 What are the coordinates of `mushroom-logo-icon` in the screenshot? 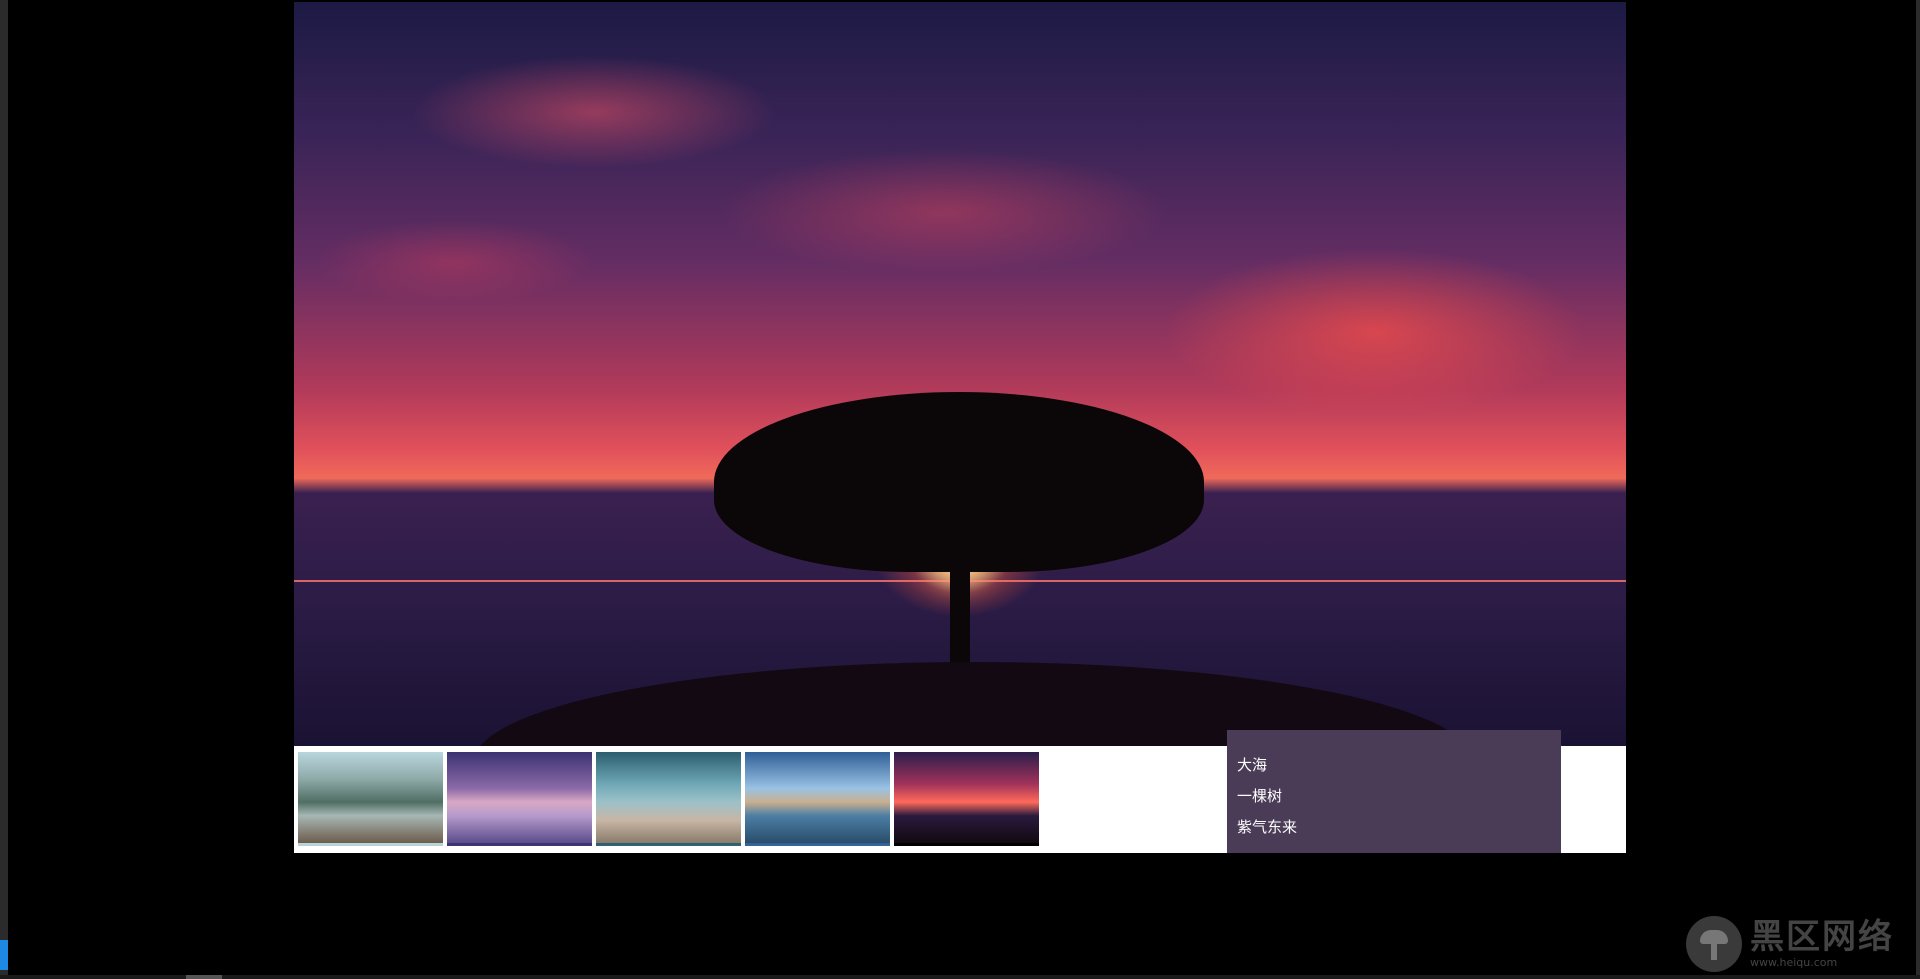 It's located at (1714, 944).